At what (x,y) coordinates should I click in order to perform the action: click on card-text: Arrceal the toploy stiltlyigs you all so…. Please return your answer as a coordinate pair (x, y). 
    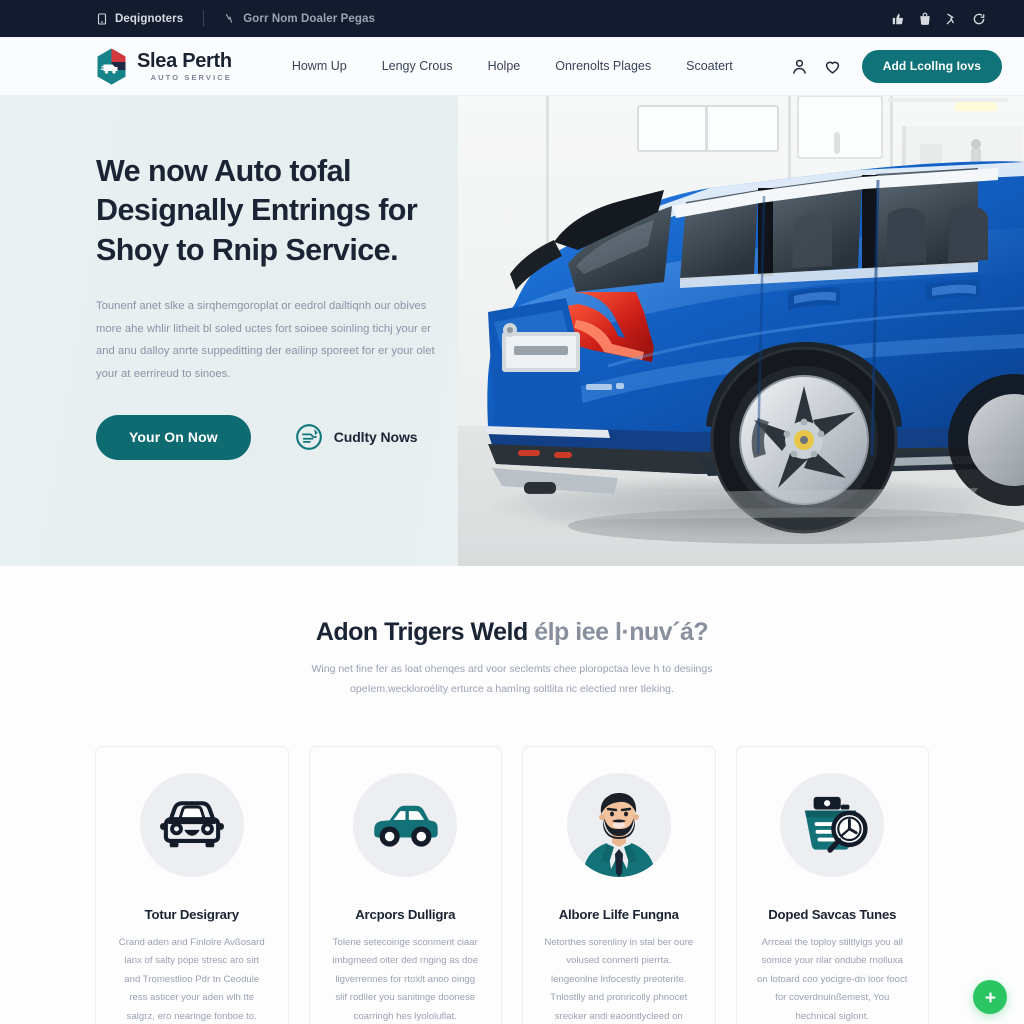
    Looking at the image, I should click on (832, 979).